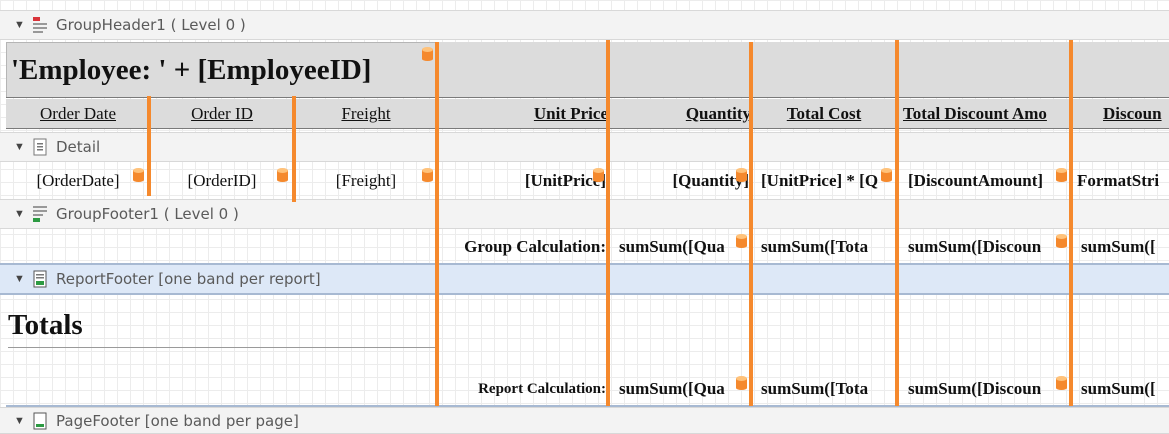  Describe the element at coordinates (1121, 247) in the screenshot. I see `group-sum-discount-format: sumSum([` at that location.